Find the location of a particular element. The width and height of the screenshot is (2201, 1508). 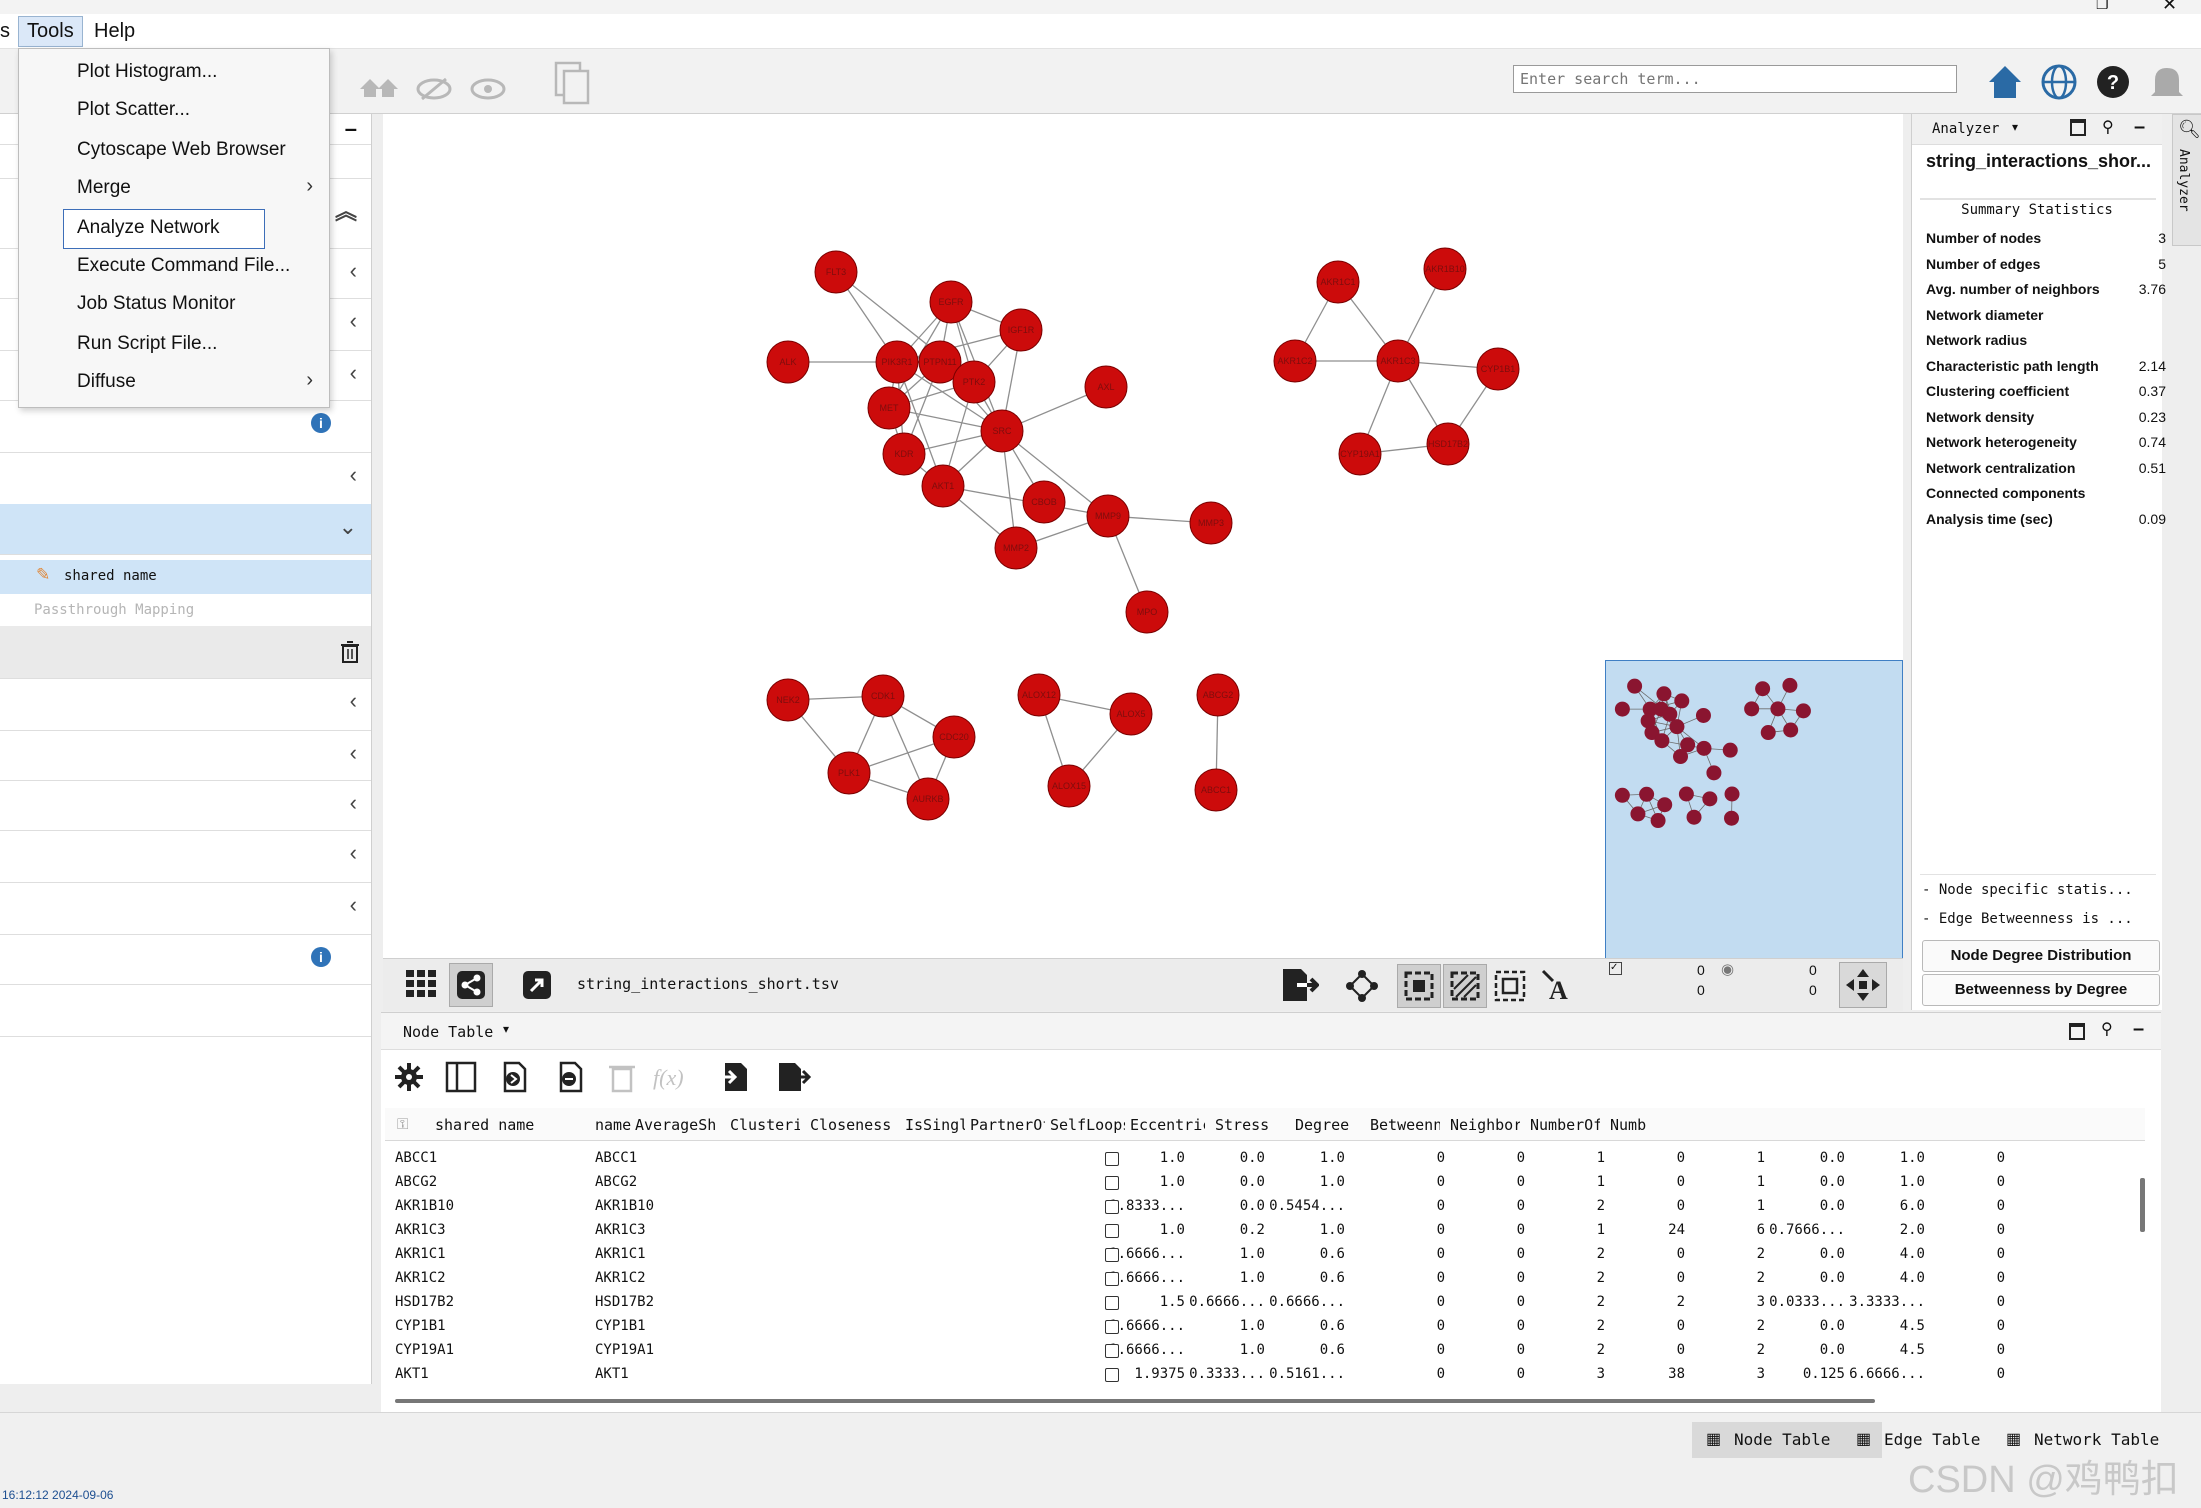

network-node-abcc1: ABCC1 is located at coordinates (1216, 790).